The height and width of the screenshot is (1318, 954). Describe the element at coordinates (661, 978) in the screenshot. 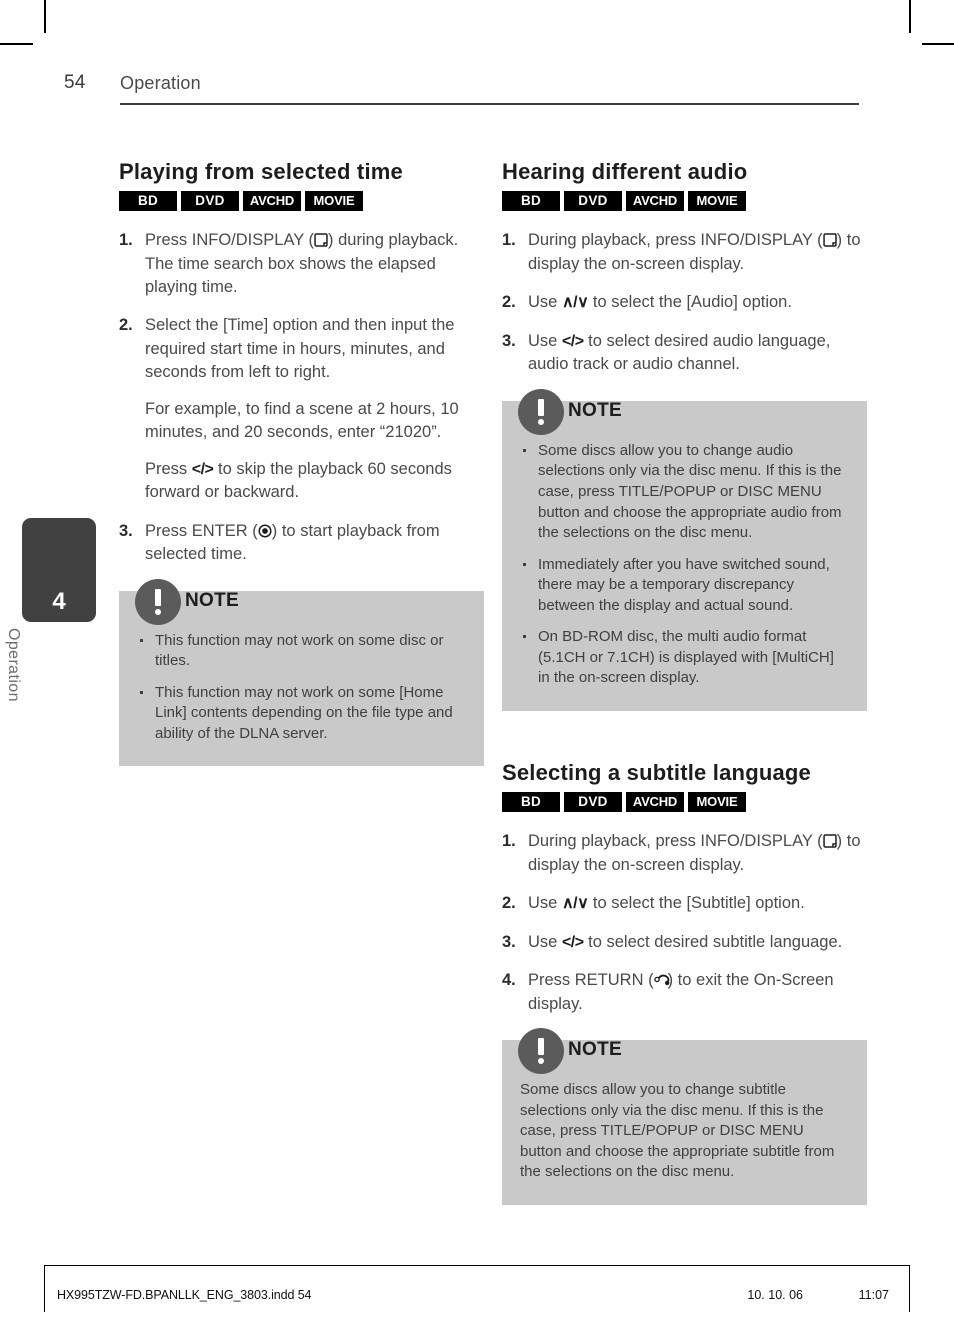

I see `return-icon` at that location.